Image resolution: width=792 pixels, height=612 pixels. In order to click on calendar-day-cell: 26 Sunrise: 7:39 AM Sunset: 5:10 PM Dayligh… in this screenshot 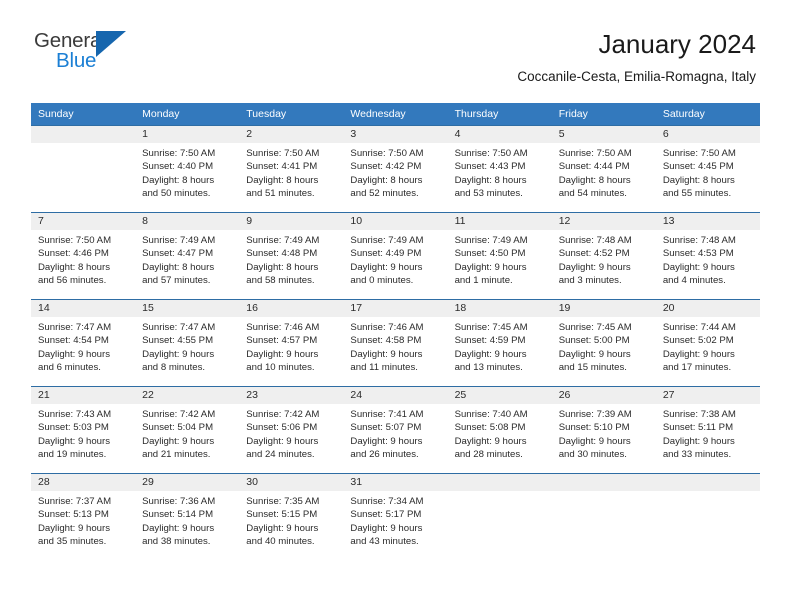, I will do `click(603, 430)`.